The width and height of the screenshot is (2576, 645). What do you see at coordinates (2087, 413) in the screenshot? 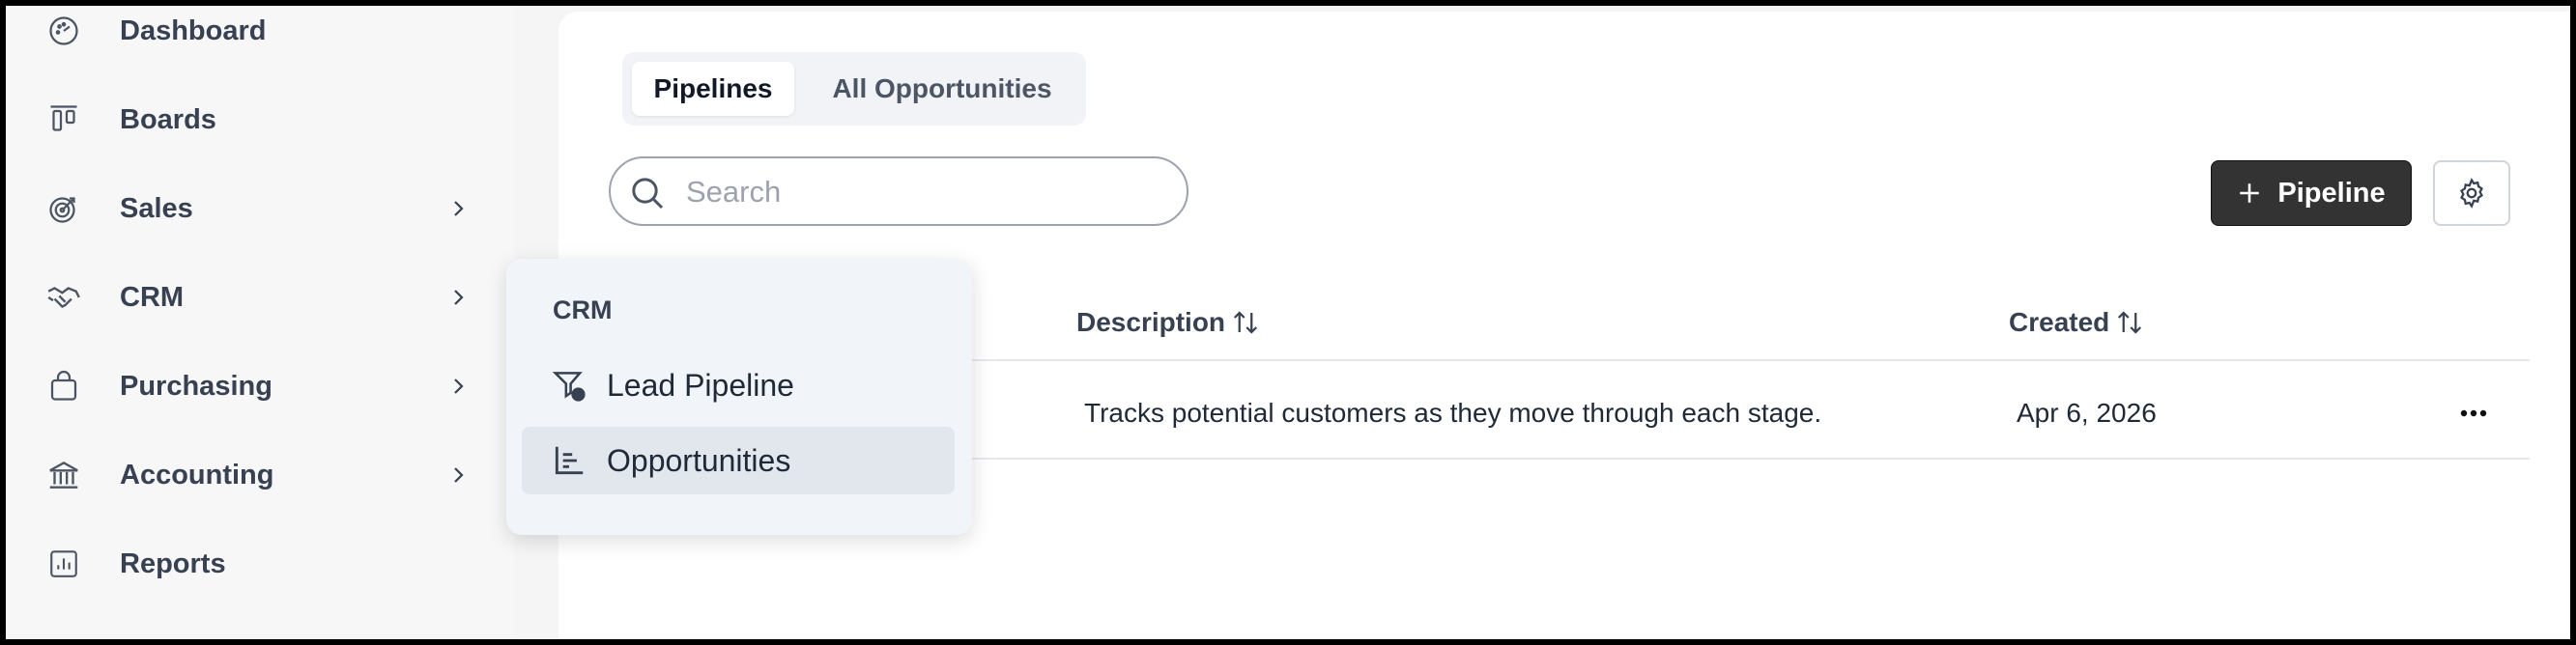
I see `row-created: Apr 6, 2026` at bounding box center [2087, 413].